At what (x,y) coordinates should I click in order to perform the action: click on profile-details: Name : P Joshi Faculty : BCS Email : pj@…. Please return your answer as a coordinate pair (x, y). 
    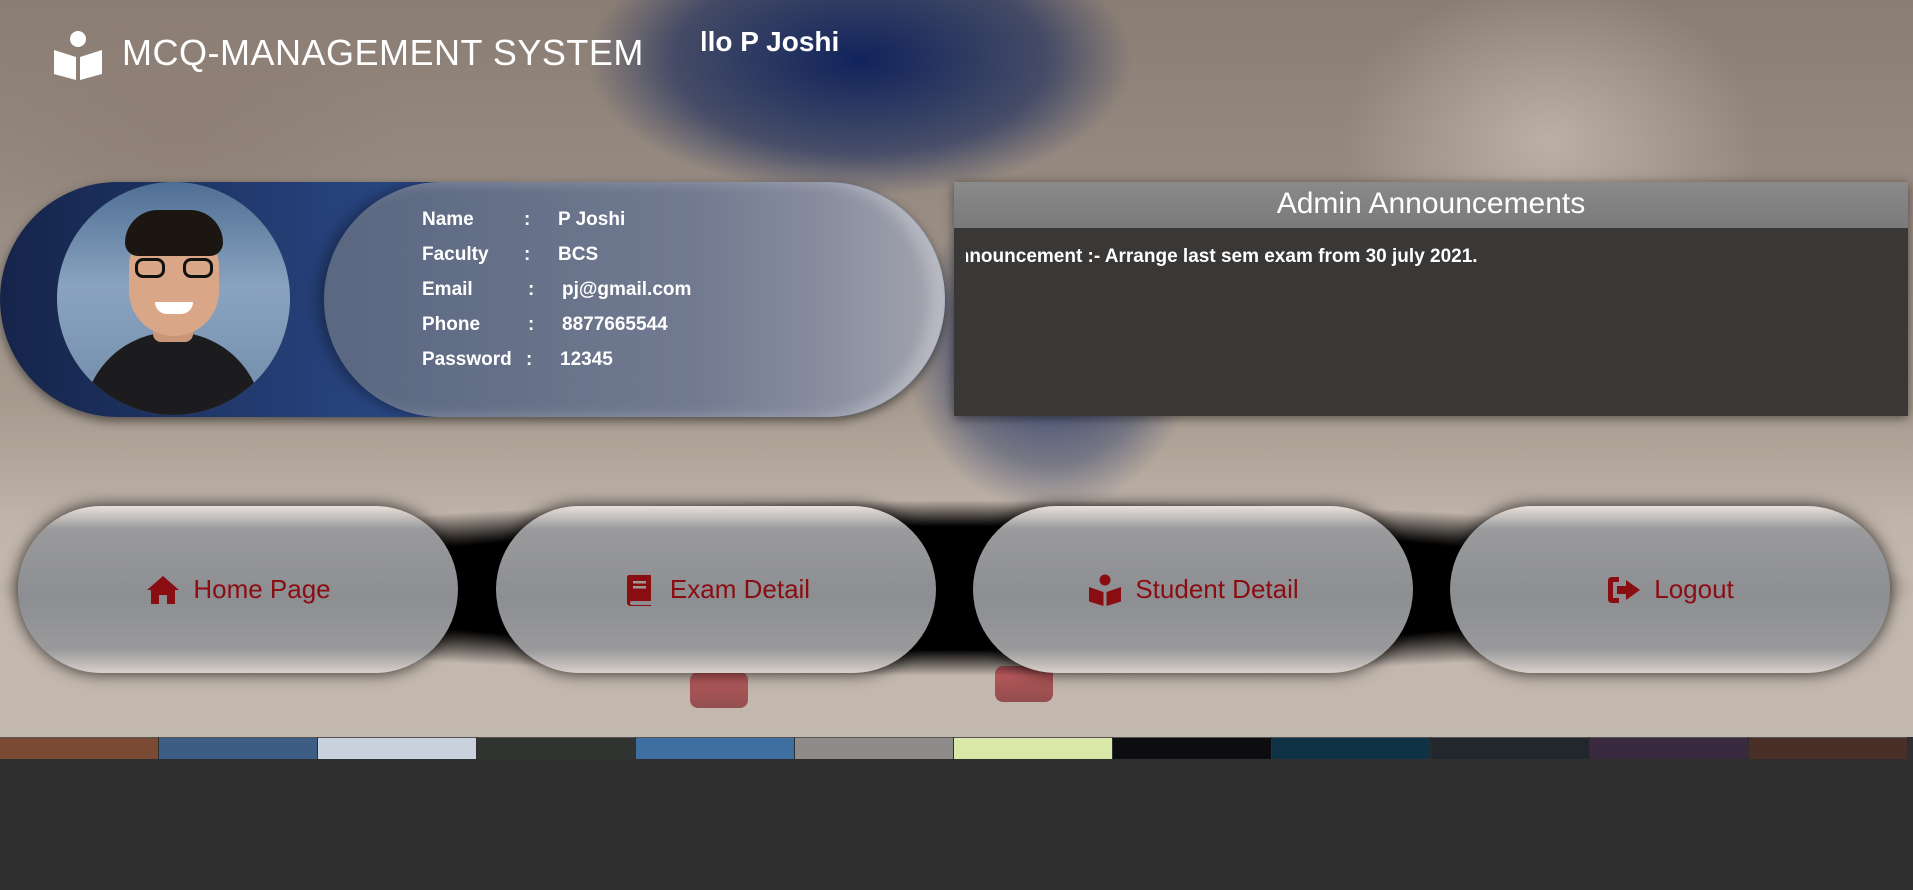
    Looking at the image, I should click on (634, 299).